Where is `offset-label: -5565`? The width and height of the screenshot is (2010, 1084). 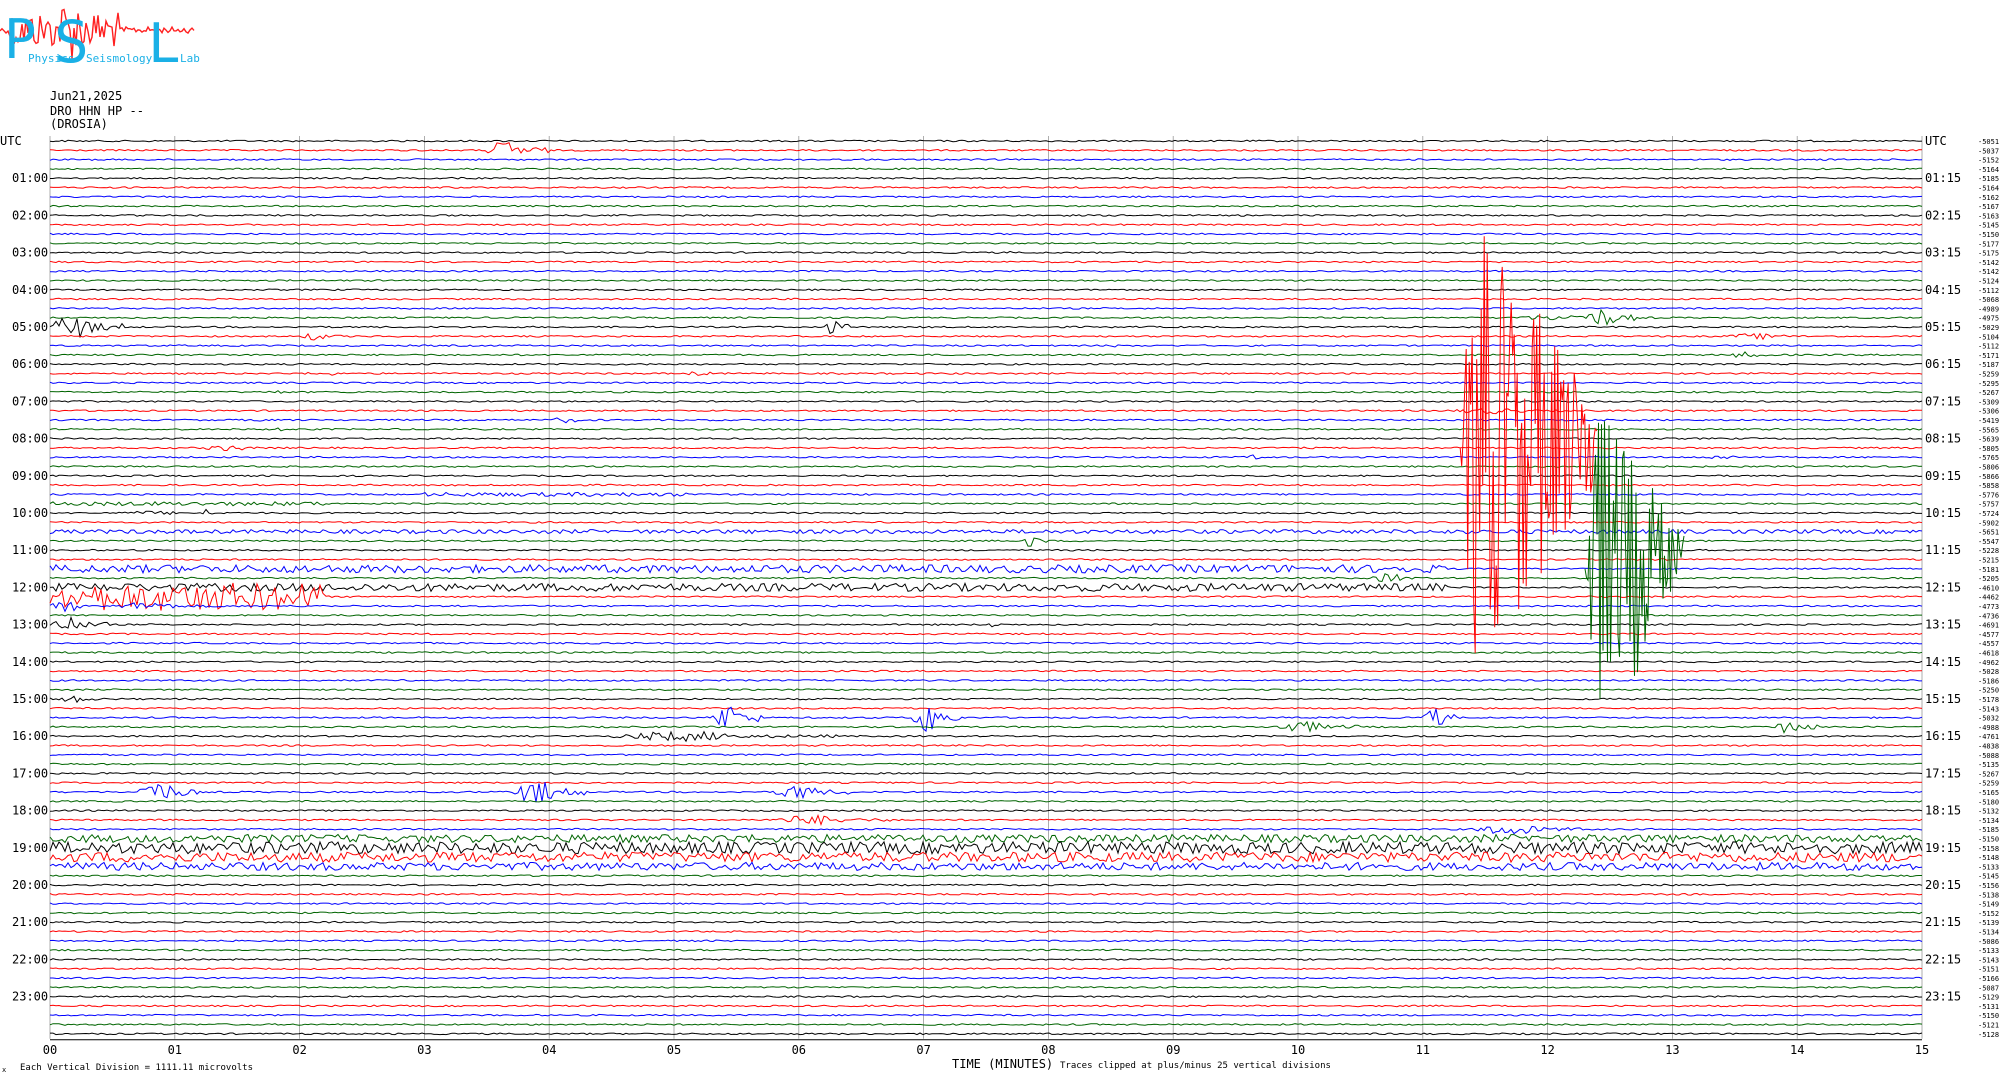
offset-label: -5565 is located at coordinates (1988, 430).